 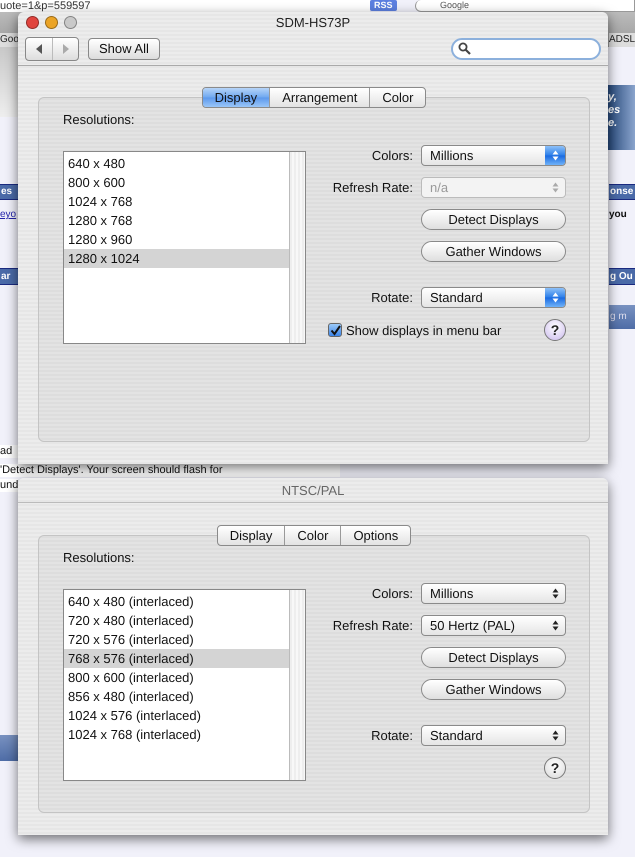 I want to click on page-text: 'Detect Displays'. Your screen should flash for, so click(x=170, y=470).